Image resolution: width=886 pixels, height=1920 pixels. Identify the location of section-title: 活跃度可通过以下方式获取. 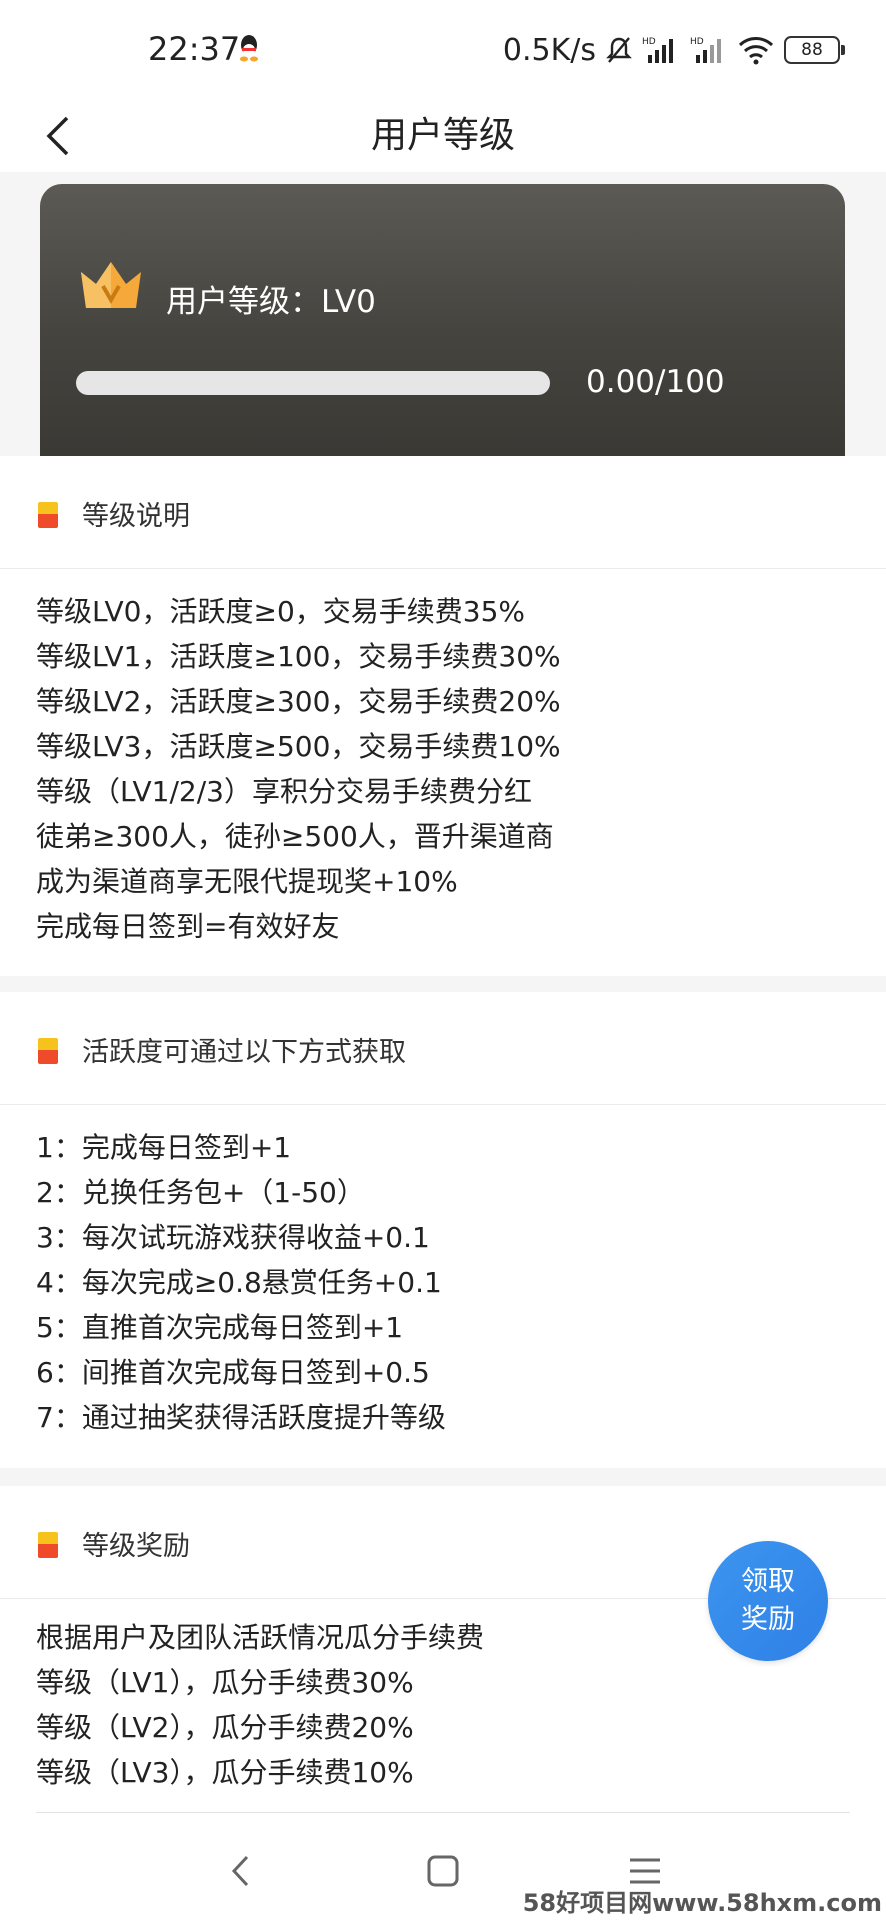
(244, 1052).